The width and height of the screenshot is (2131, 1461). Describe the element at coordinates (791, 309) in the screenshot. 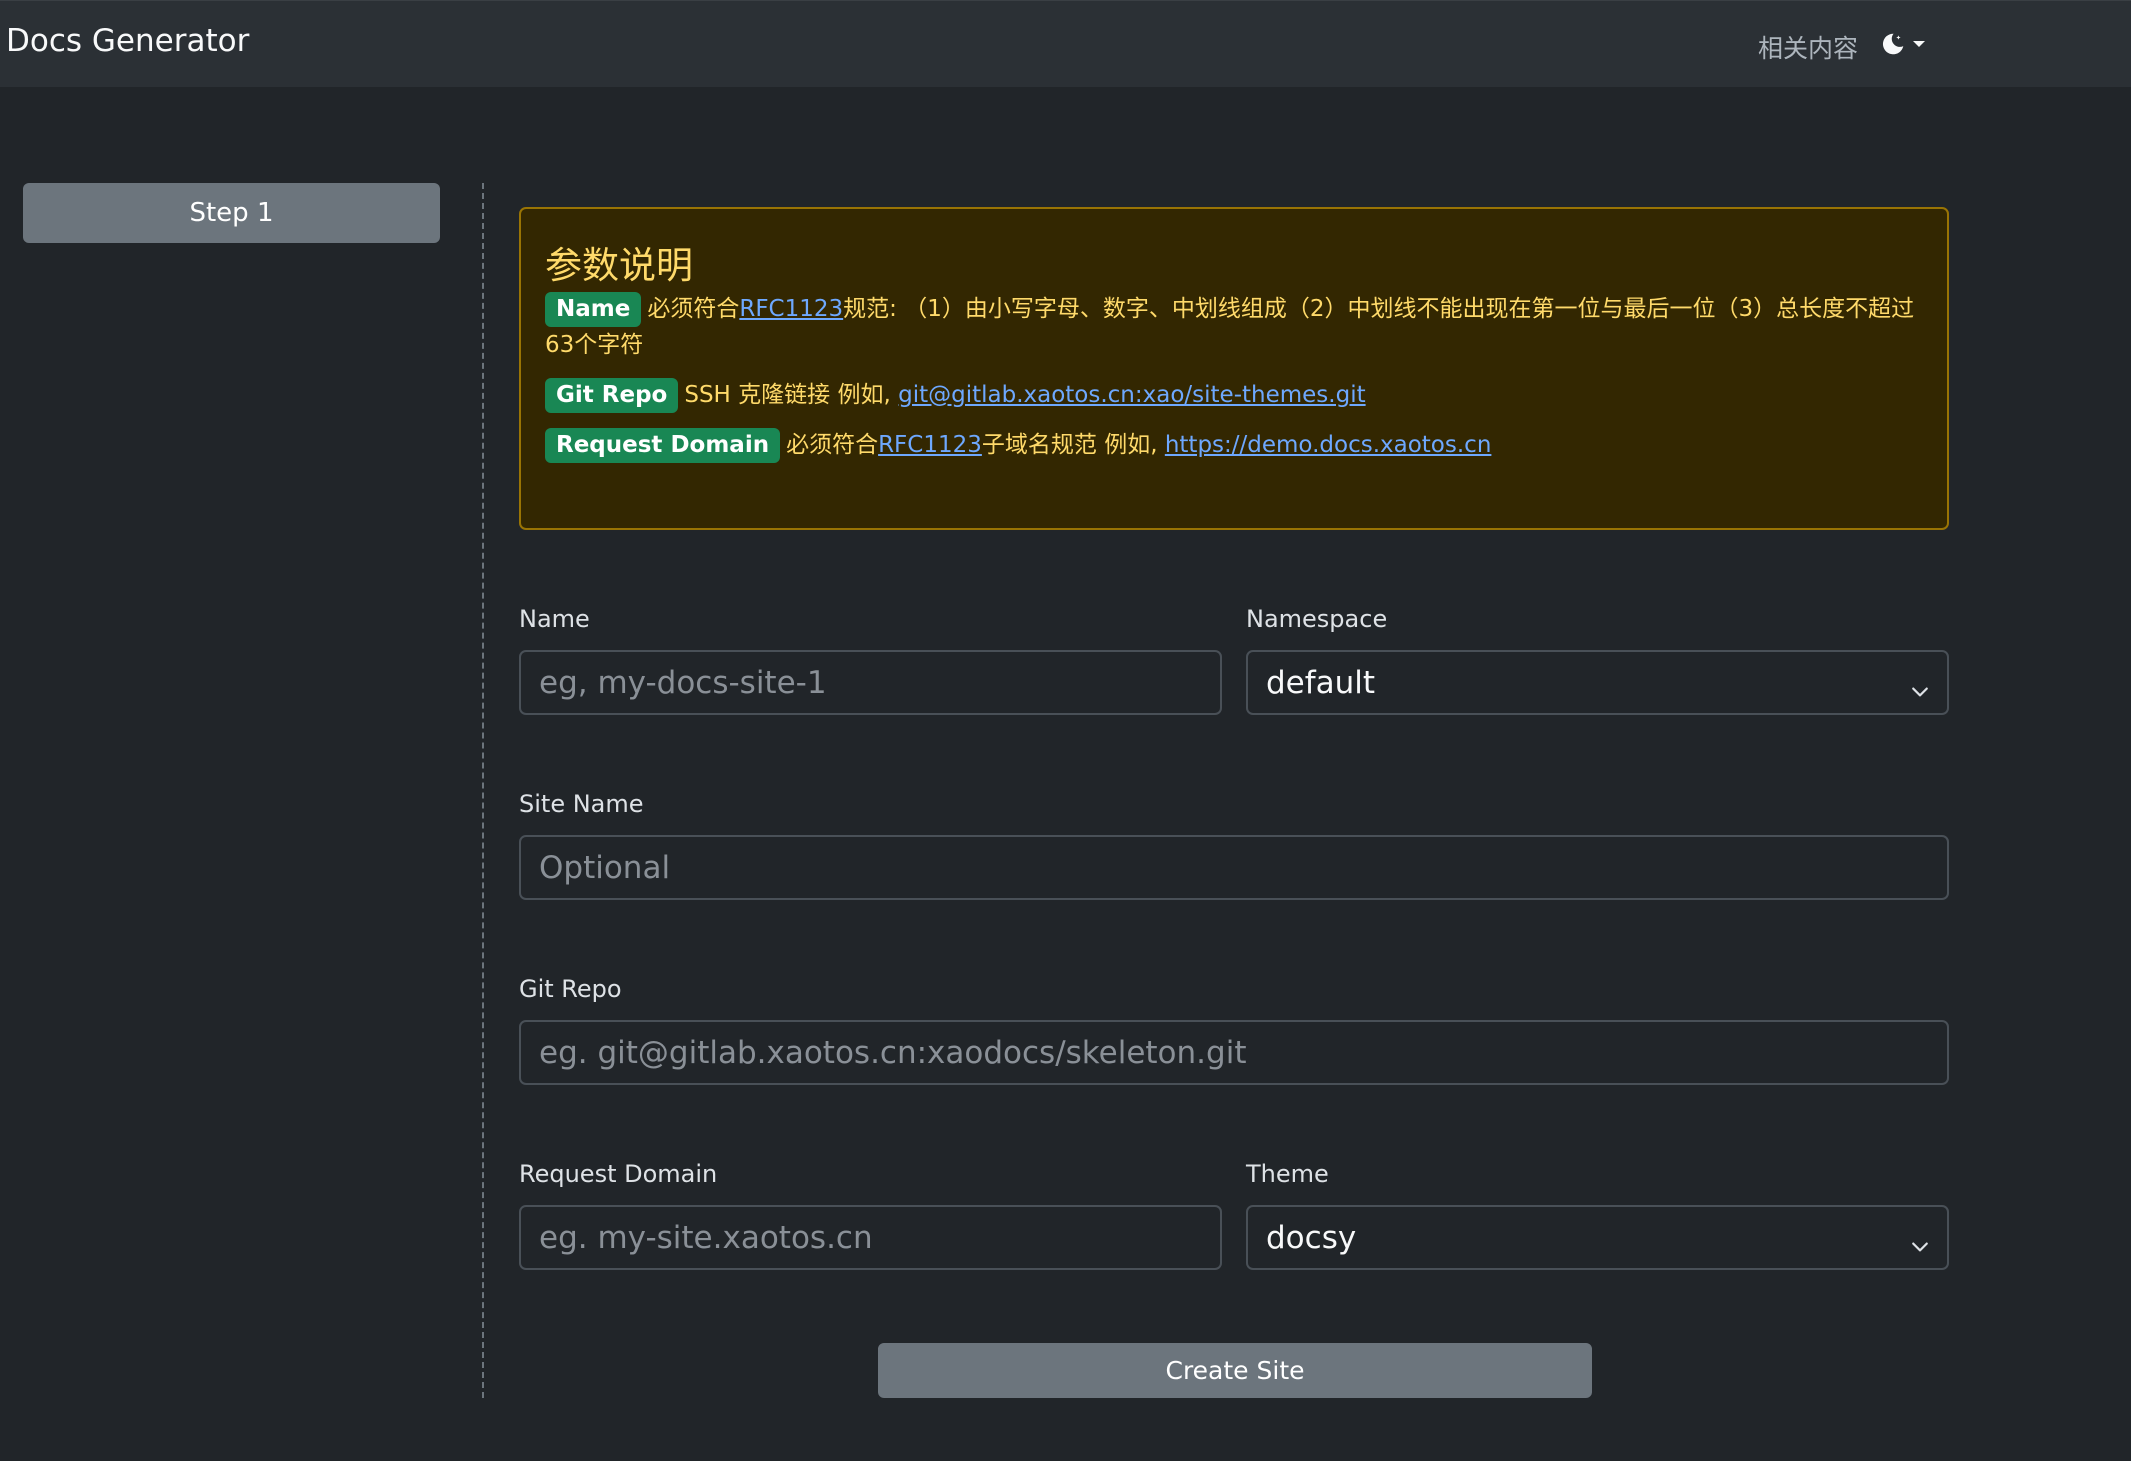

I see `rfc1123-link: RFC1123` at that location.